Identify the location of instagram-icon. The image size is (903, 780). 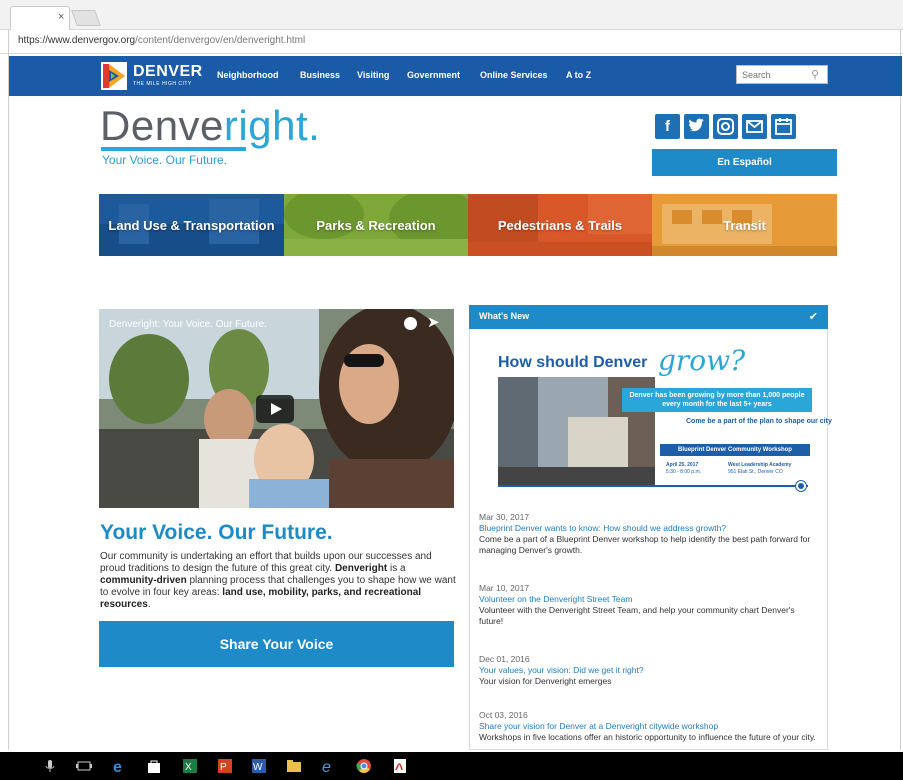
(725, 126).